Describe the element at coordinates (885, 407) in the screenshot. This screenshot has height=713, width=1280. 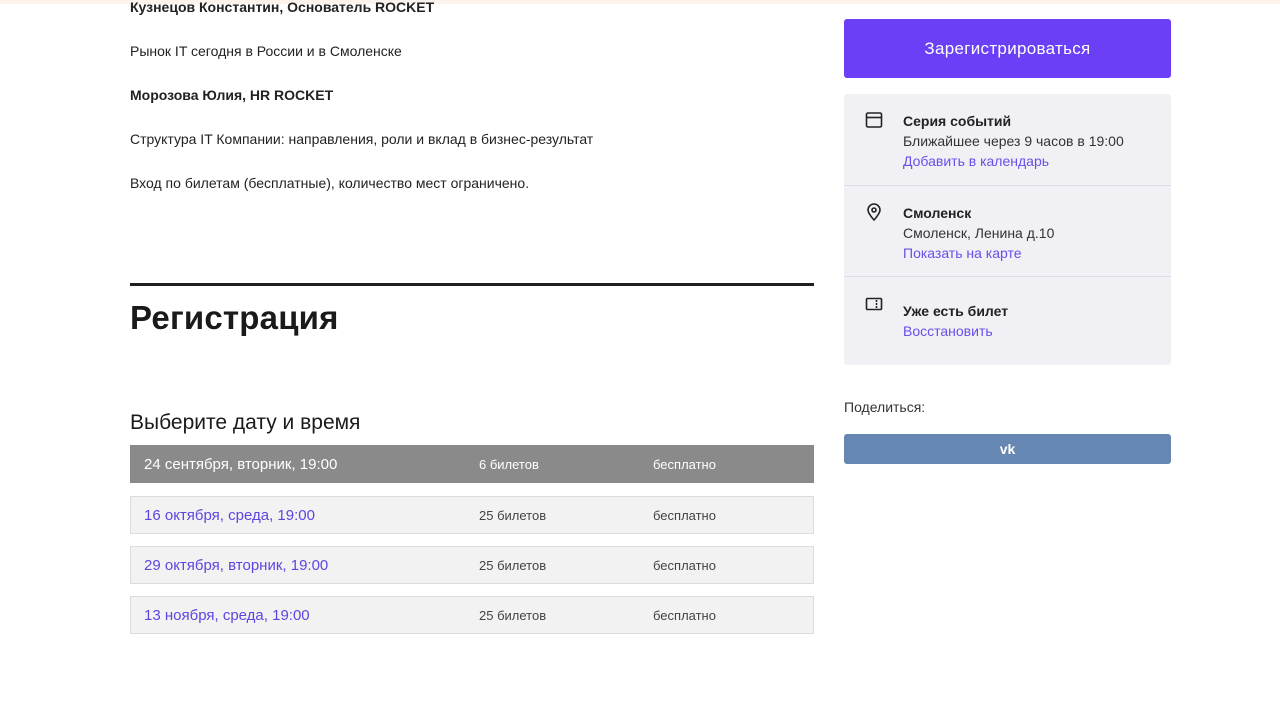
I see `share-label: Поделиться:` at that location.